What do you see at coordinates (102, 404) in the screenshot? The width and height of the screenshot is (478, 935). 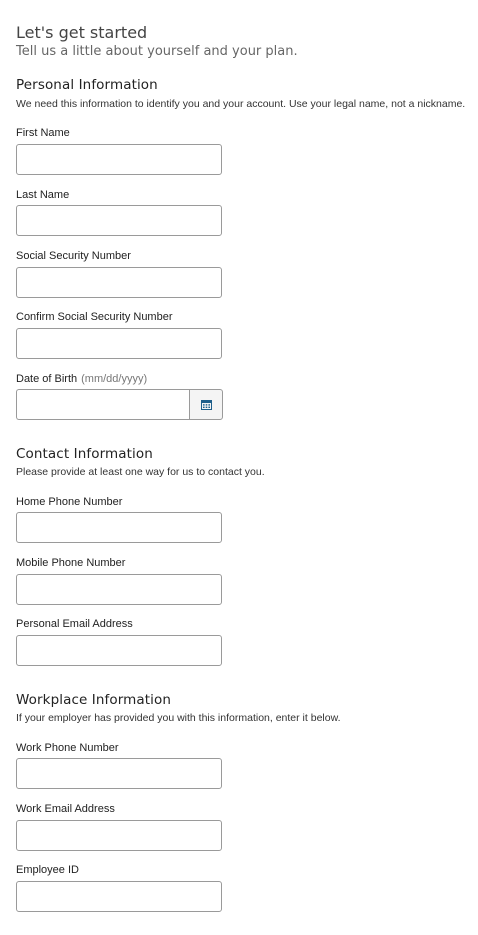 I see `dob-field` at bounding box center [102, 404].